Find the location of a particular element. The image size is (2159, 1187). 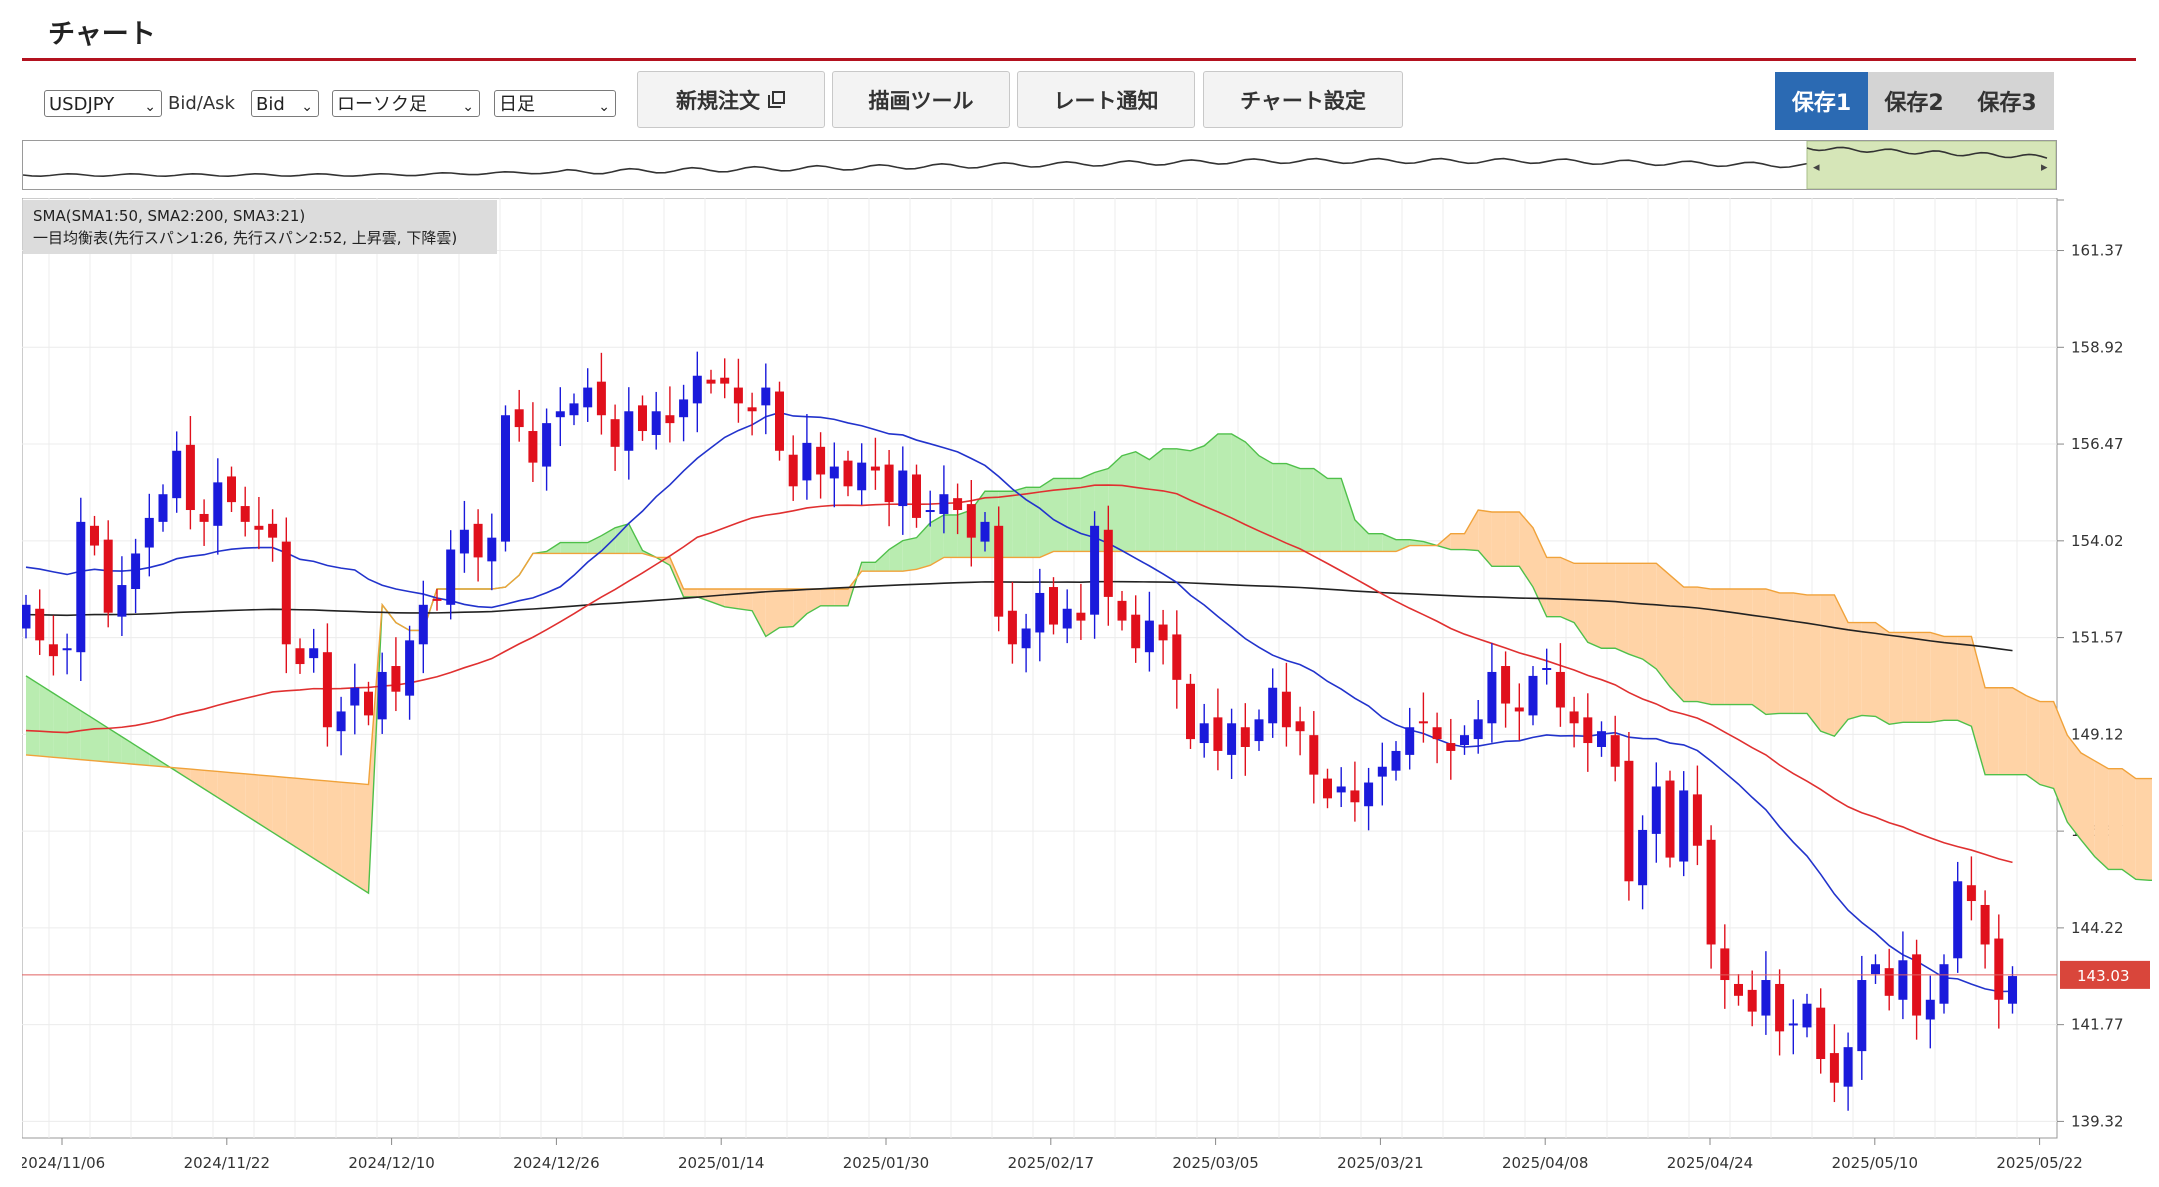

save-slot-1-tab: 保存1 is located at coordinates (1821, 101).